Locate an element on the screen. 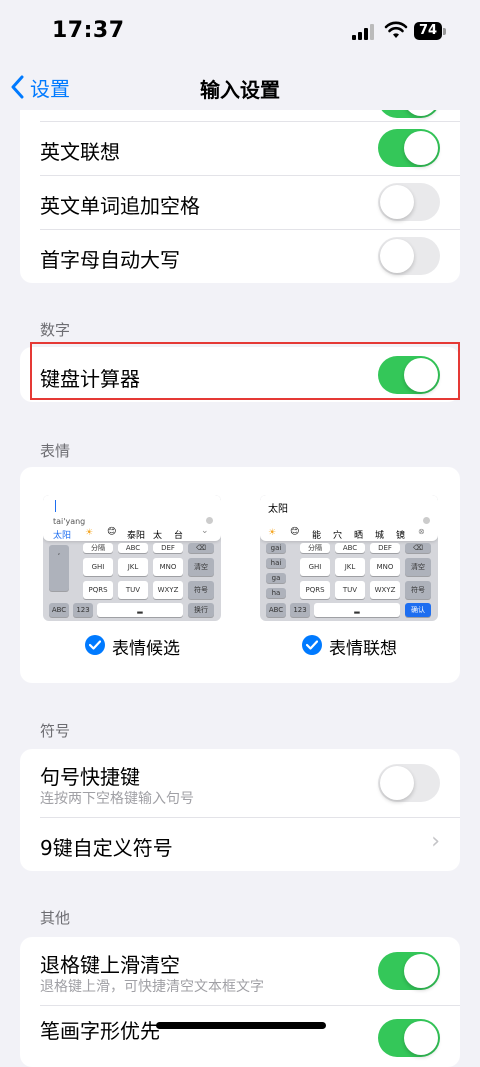 This screenshot has height=1067, width=480. other-section-header: 其他 is located at coordinates (55, 918).